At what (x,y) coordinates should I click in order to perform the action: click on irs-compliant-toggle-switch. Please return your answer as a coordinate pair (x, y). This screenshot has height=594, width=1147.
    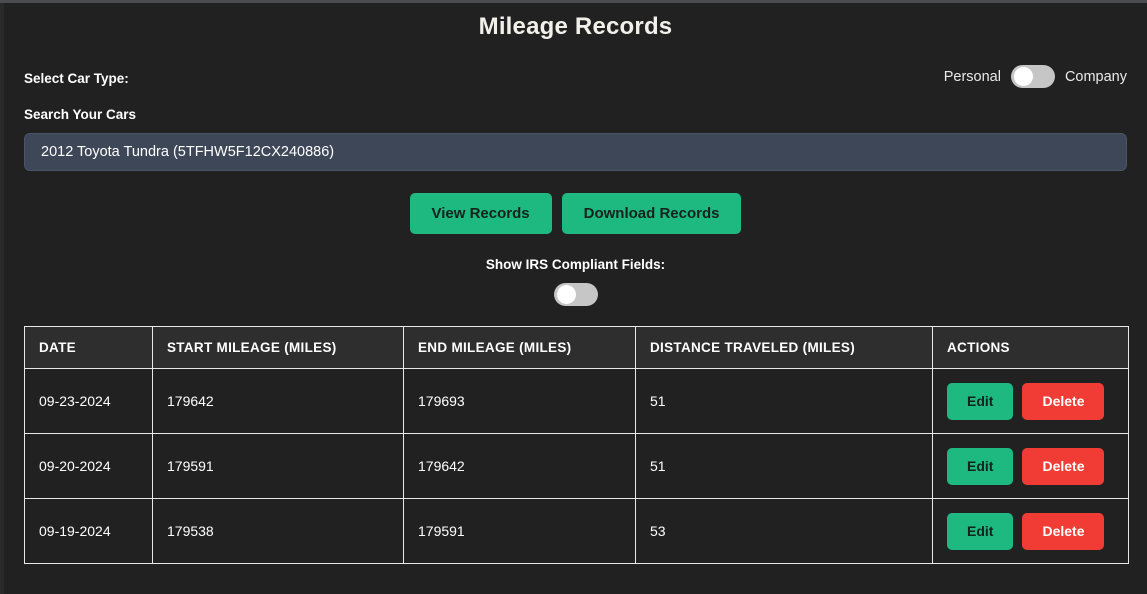
    Looking at the image, I should click on (575, 294).